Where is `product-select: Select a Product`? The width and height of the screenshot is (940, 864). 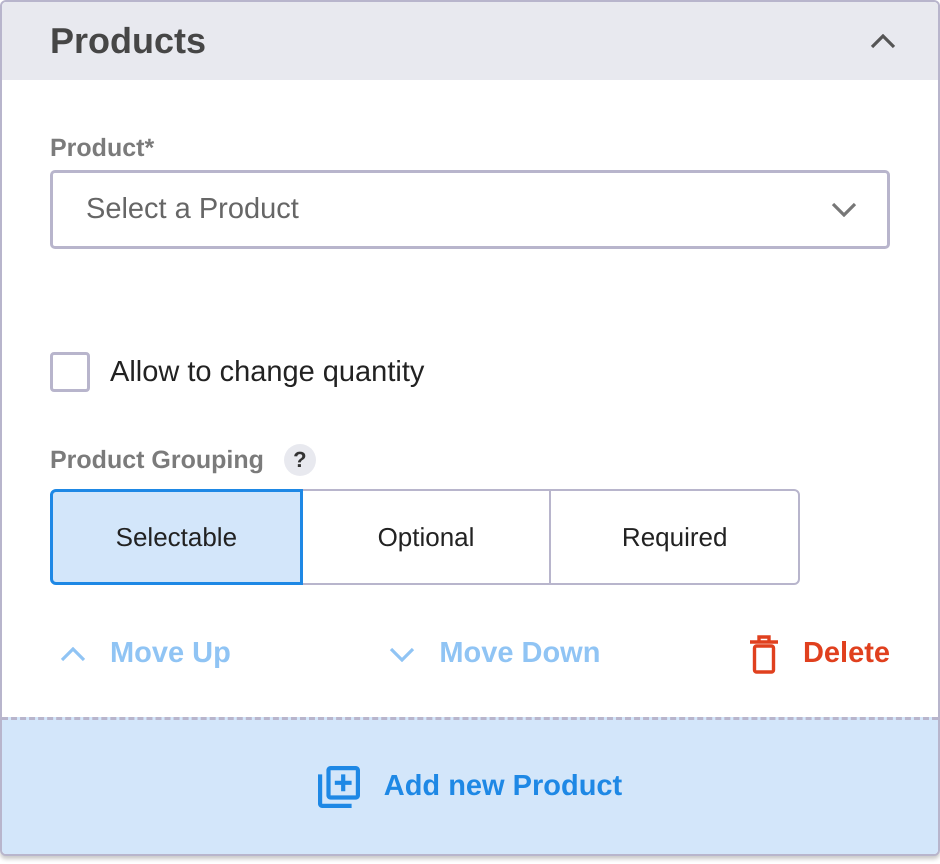
product-select: Select a Product is located at coordinates (470, 209).